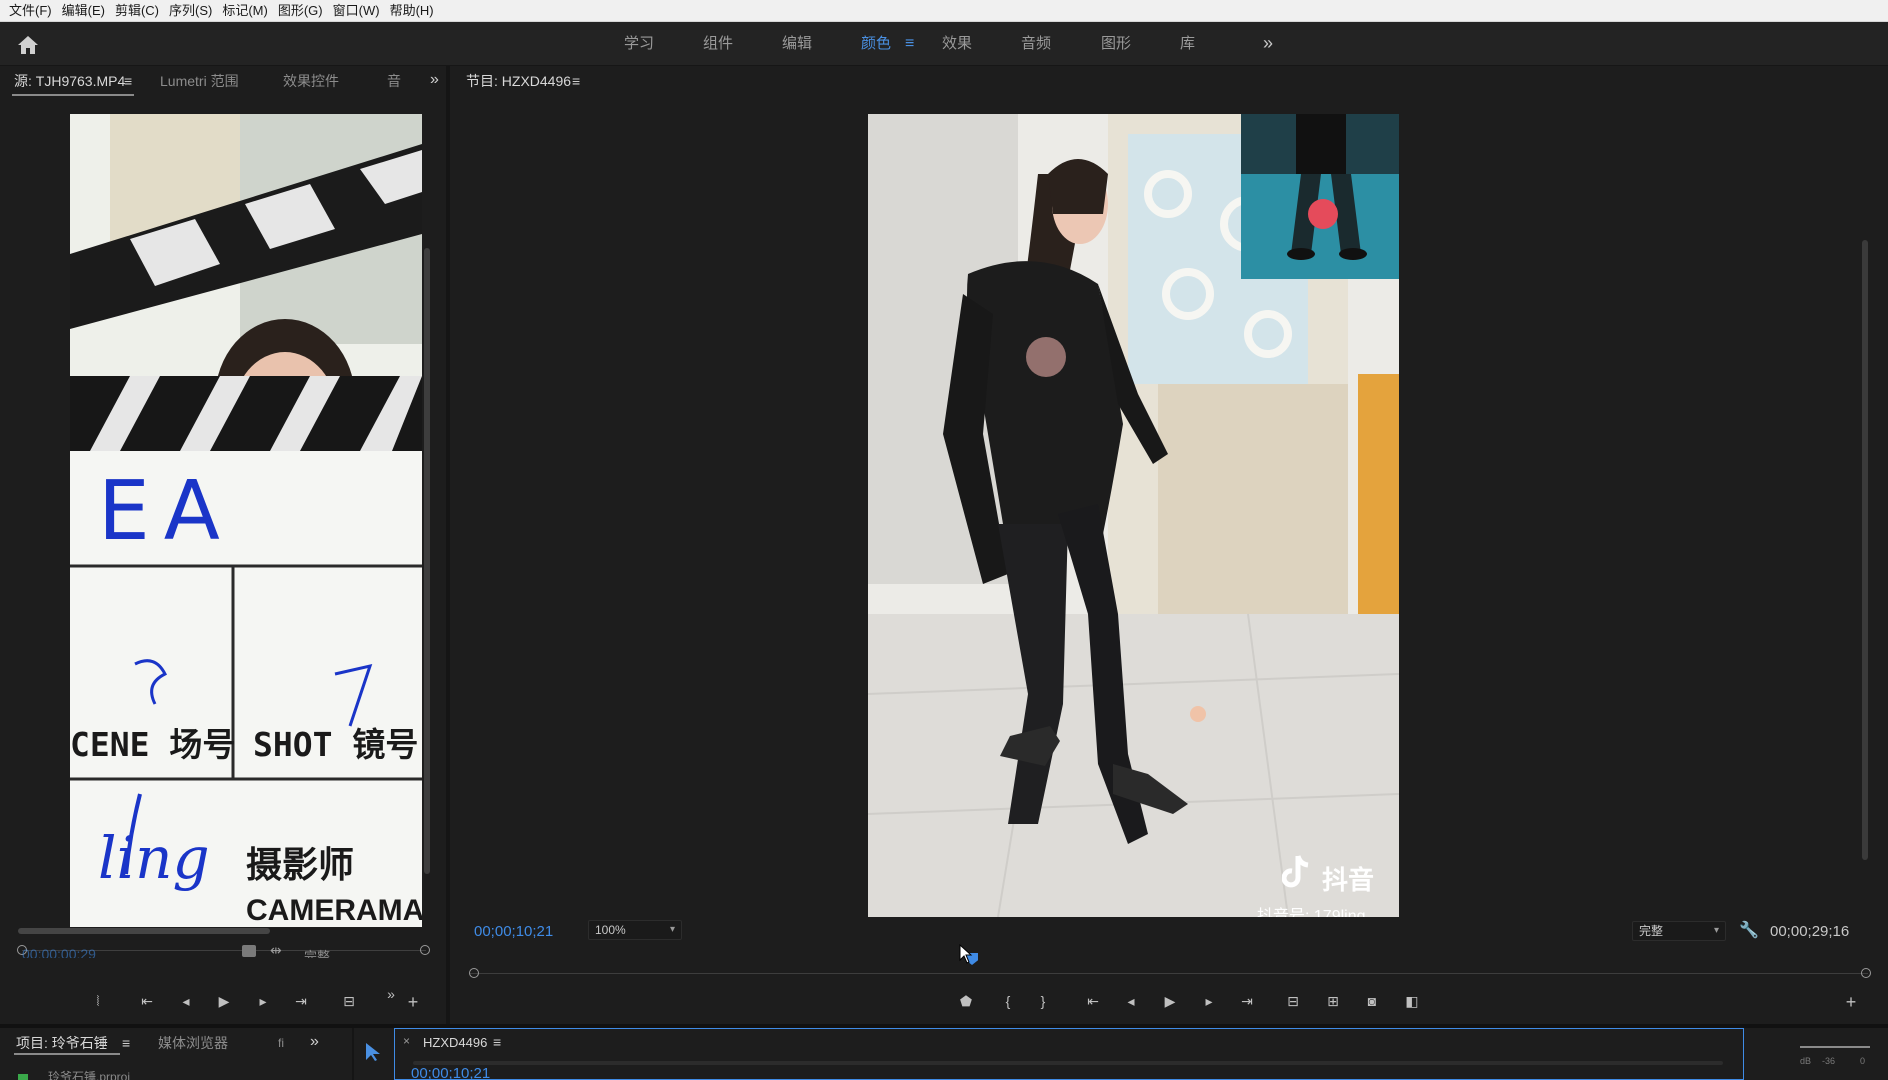 This screenshot has width=1888, height=1080. I want to click on project-file-name: 玲爷石锤.prproj, so click(89, 1075).